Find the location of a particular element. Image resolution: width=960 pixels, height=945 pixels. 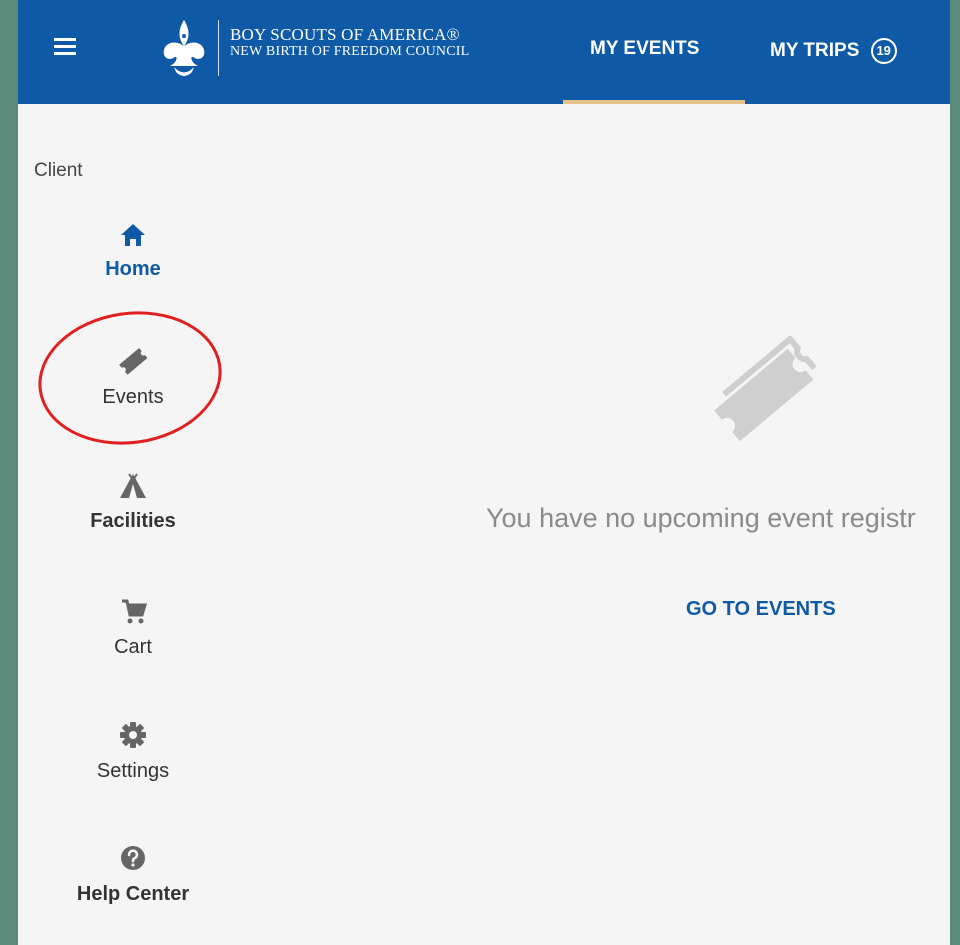

hamburger-menu-icon is located at coordinates (65, 47).